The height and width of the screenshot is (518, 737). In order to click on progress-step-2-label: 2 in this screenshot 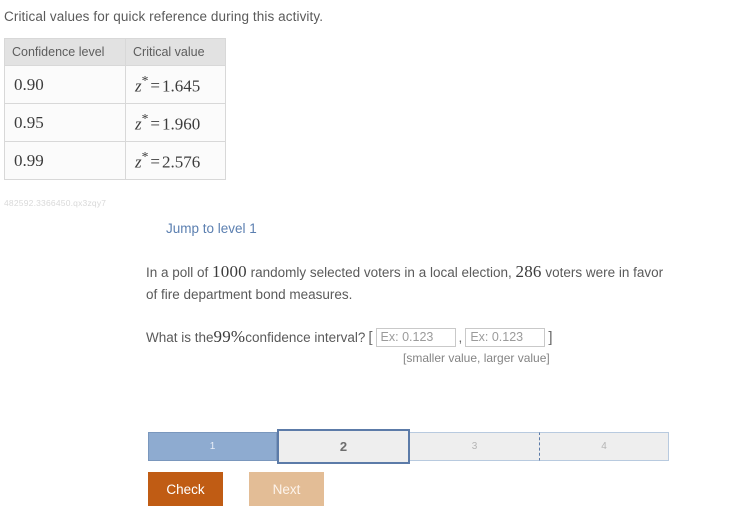, I will do `click(343, 446)`.